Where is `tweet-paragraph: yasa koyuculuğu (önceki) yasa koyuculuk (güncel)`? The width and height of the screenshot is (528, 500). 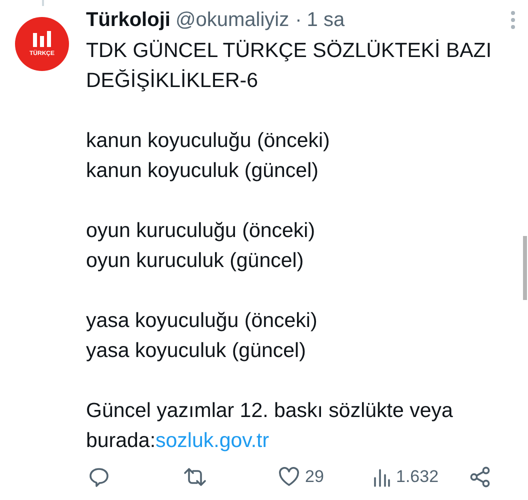
tweet-paragraph: yasa koyuculuğu (önceki) yasa koyuculuk (güncel) is located at coordinates (202, 336).